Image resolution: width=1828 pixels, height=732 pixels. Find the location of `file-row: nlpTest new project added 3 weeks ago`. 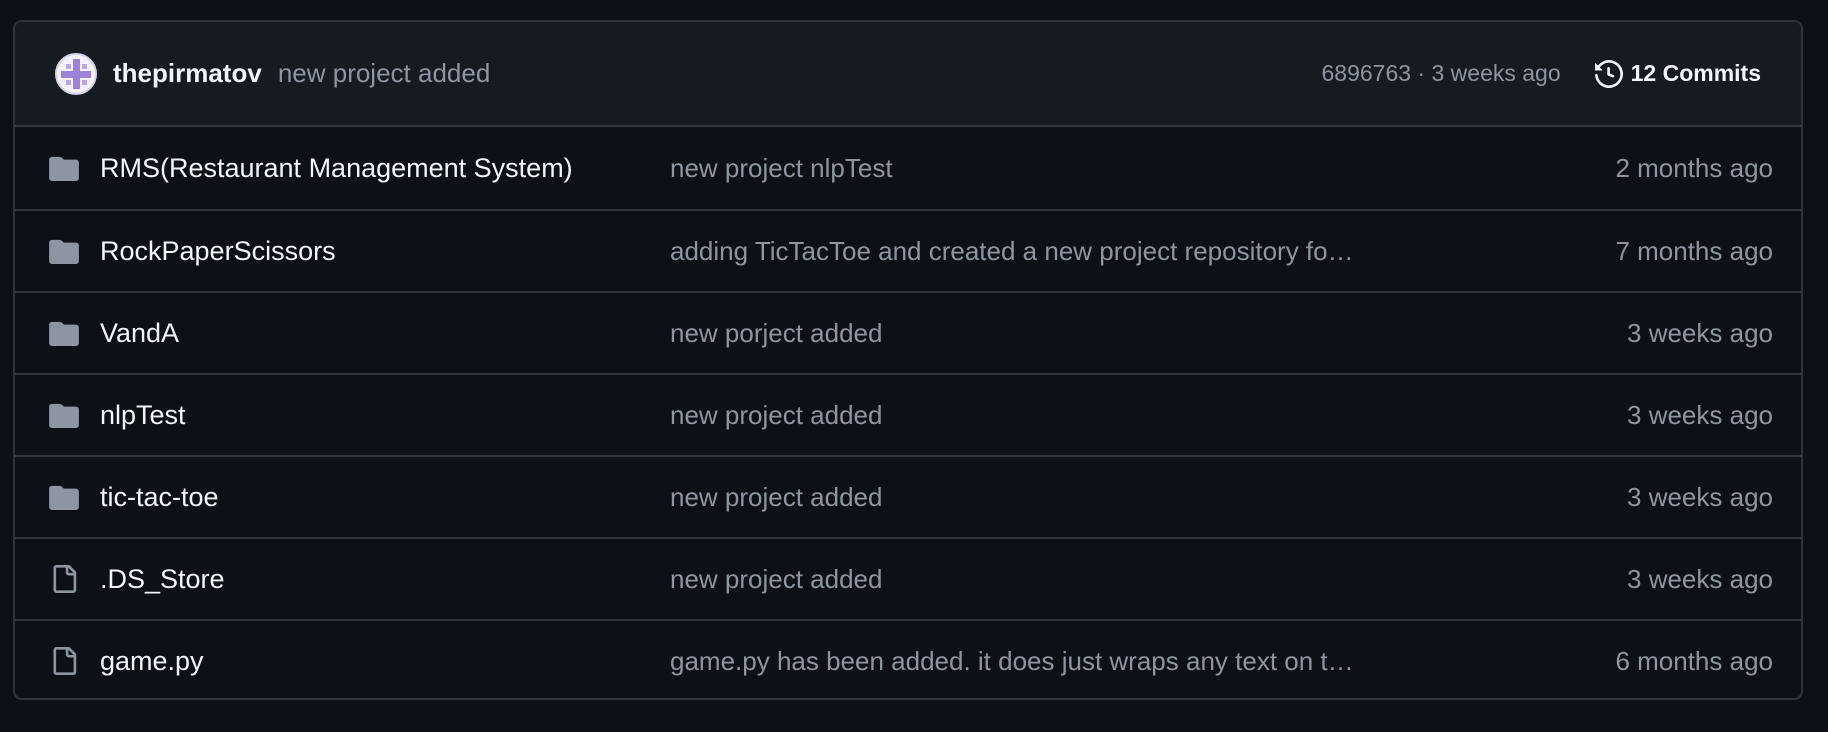

file-row: nlpTest new project added 3 weeks ago is located at coordinates (908, 414).